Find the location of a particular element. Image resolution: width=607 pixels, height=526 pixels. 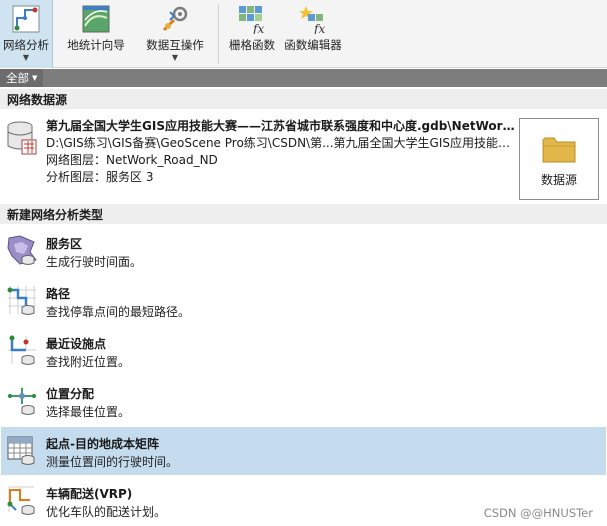

network-layer-text: 网络图层：NetWork_Road_ND is located at coordinates (132, 160).